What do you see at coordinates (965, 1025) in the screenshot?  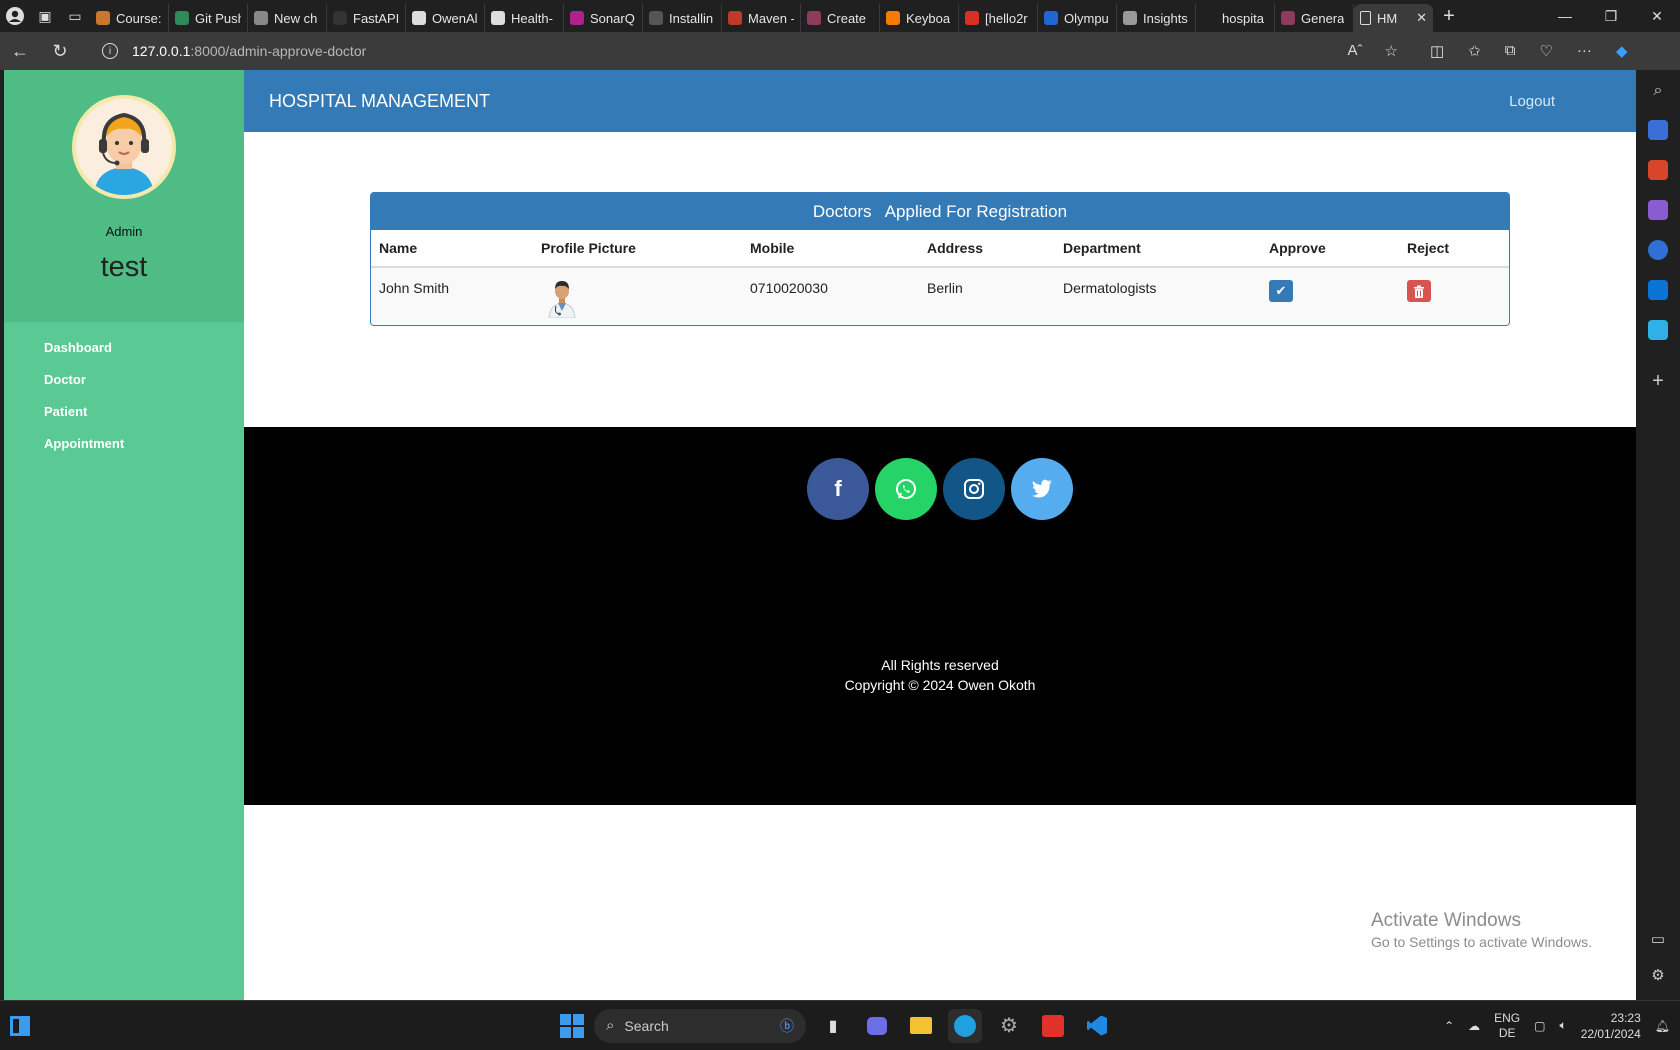 I see `edge-browser-icon` at bounding box center [965, 1025].